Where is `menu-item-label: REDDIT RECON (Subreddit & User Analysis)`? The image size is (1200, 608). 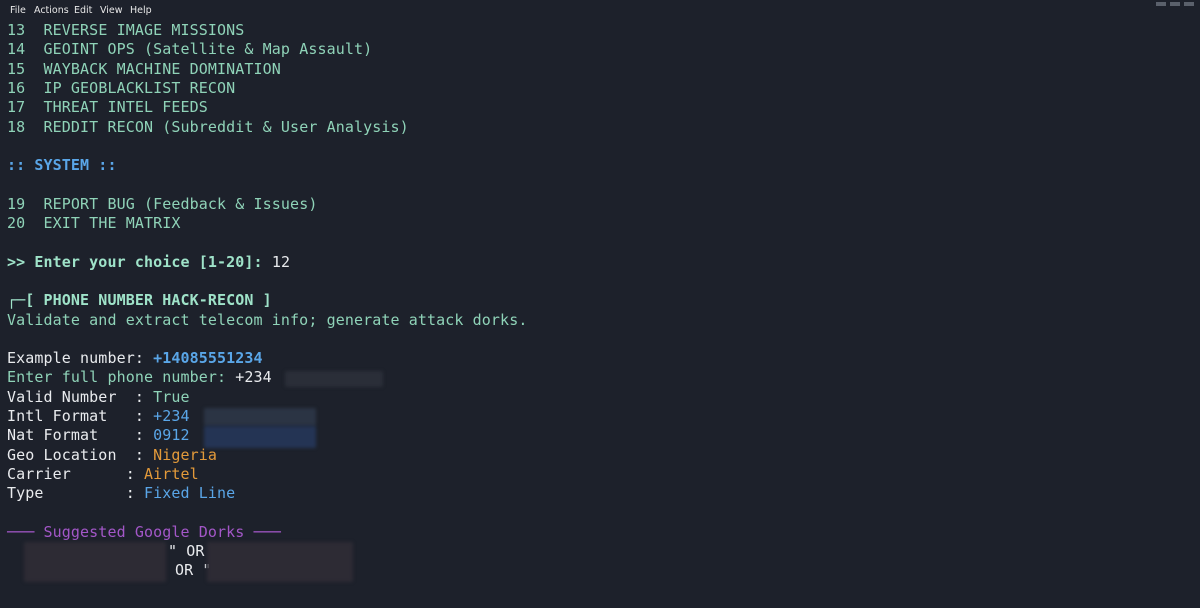
menu-item-label: REDDIT RECON (Subreddit & User Analysis) is located at coordinates (226, 126).